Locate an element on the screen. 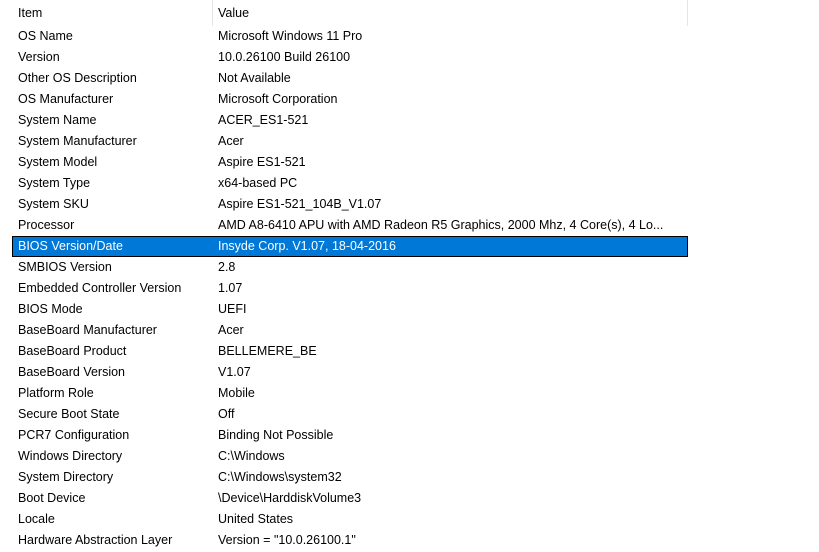  value-cell: UEFI is located at coordinates (232, 309).